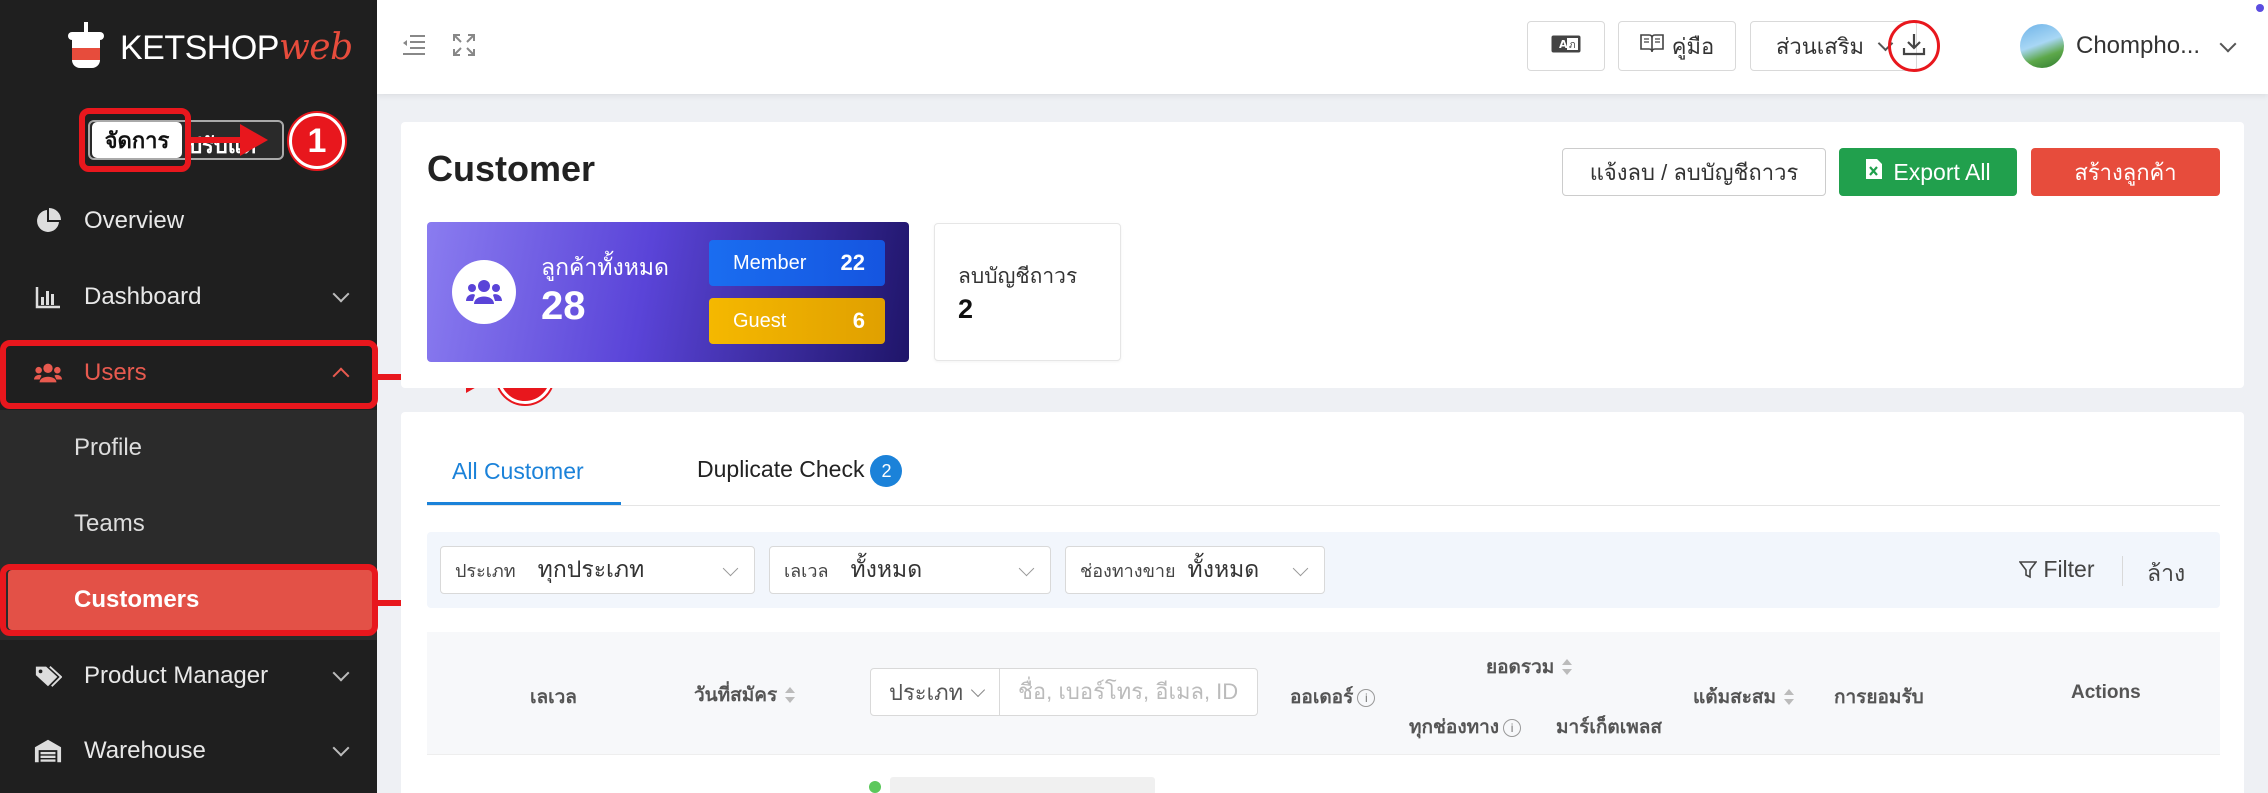 The image size is (2268, 793). I want to click on col-register-date: วันที่สมัคร, so click(745, 695).